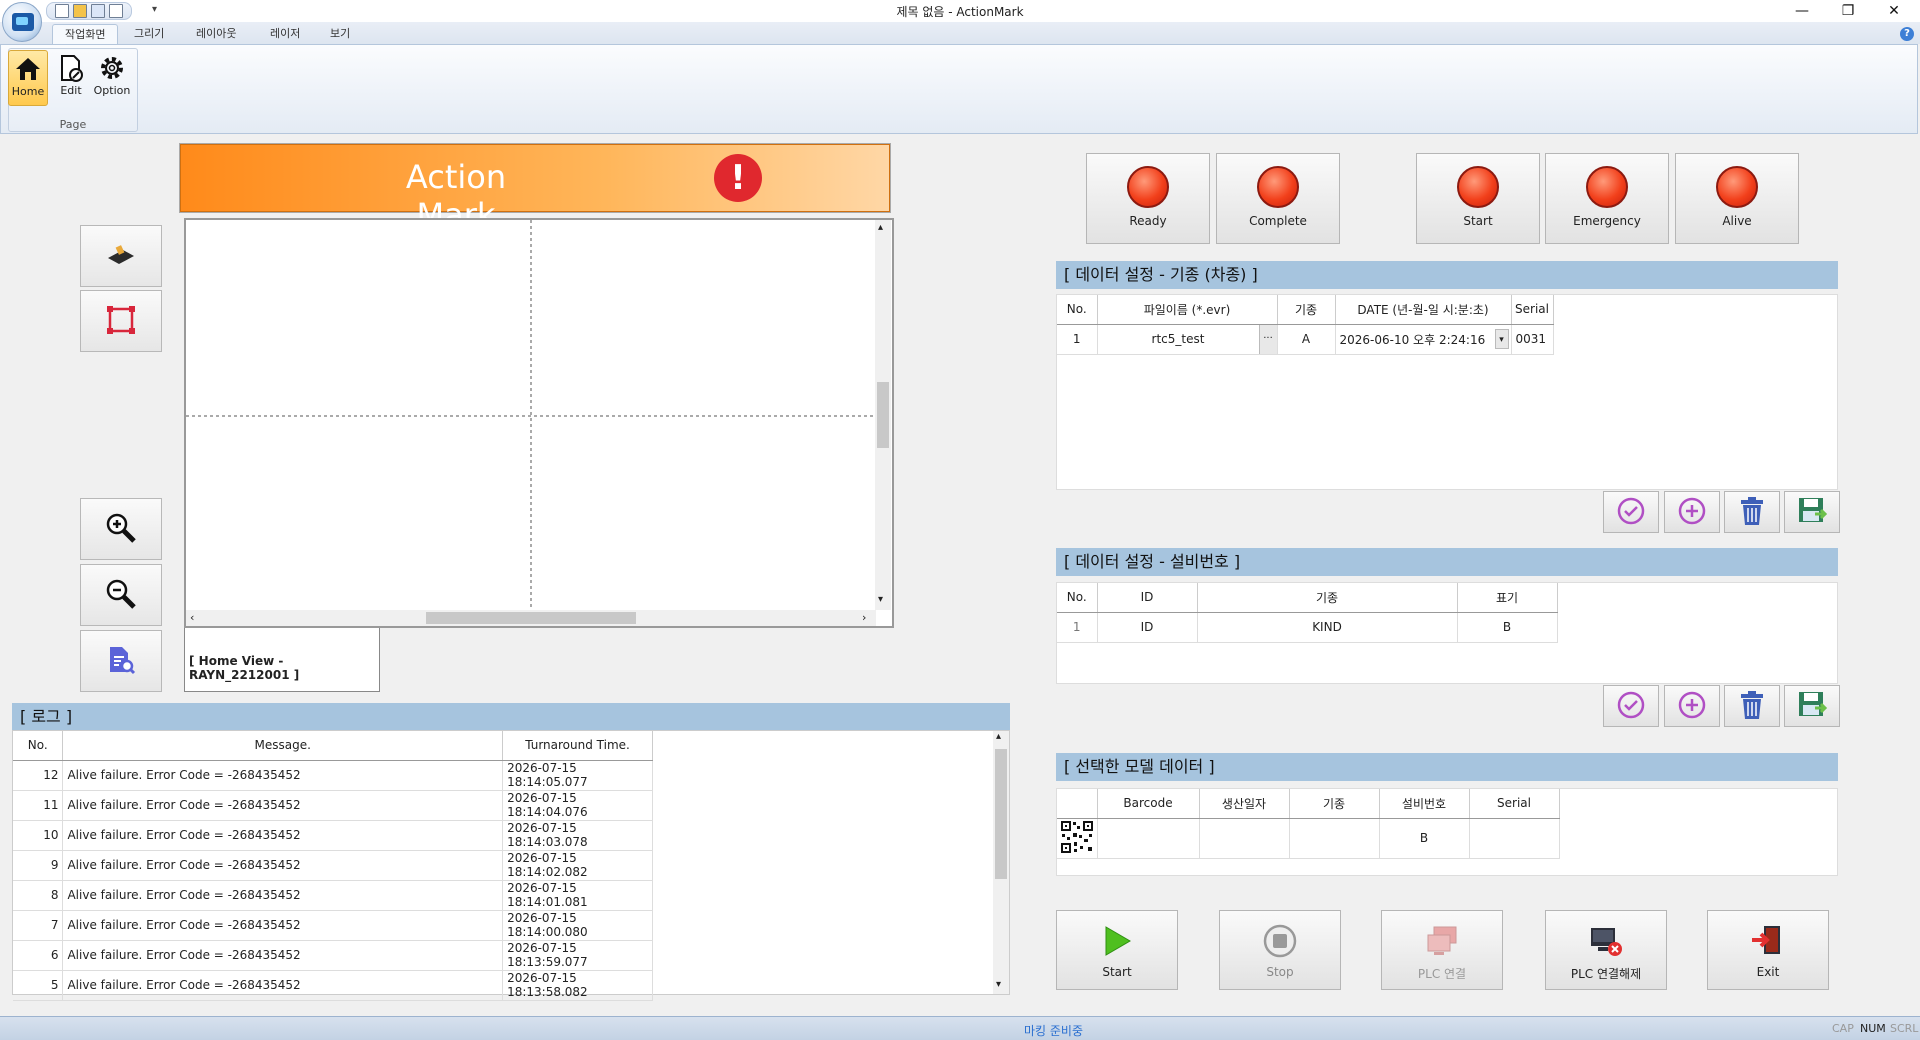 The width and height of the screenshot is (1920, 1040). I want to click on home-view-tab: [ Home View - RAYN_2212001 ], so click(282, 660).